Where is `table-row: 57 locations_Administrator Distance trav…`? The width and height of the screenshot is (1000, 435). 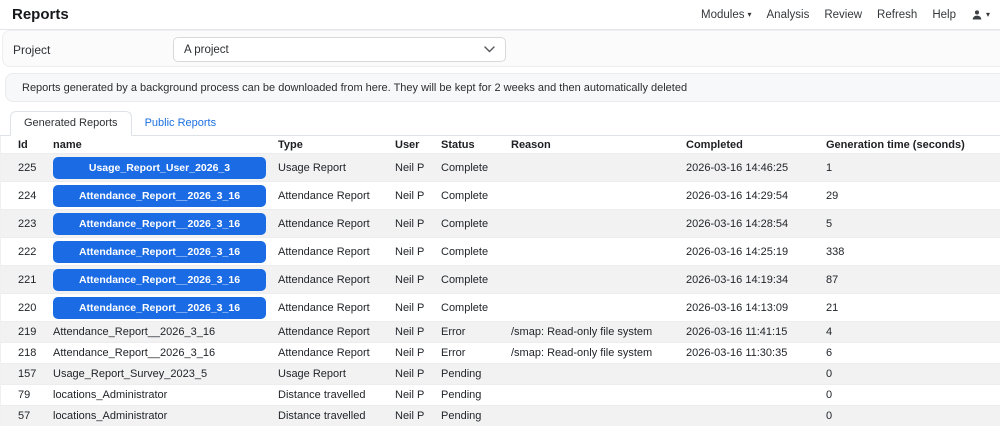 table-row: 57 locations_Administrator Distance trav… is located at coordinates (500, 415).